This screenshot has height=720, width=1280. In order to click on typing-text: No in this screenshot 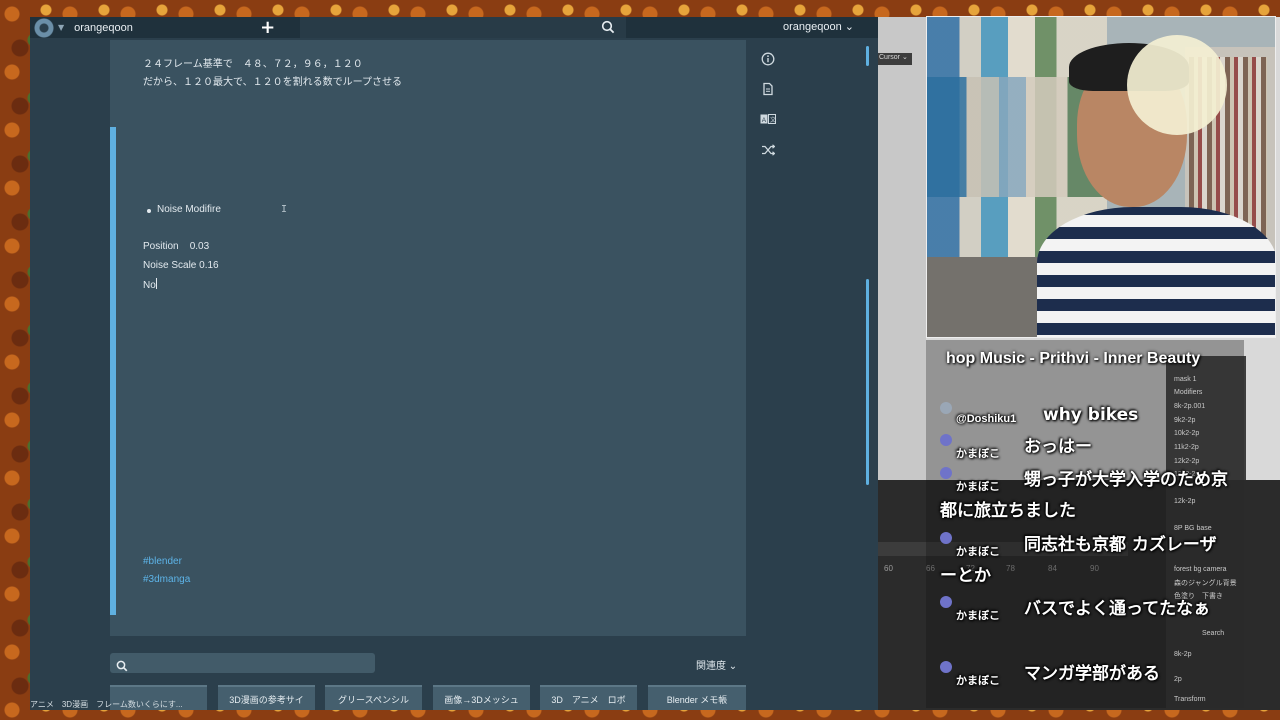, I will do `click(149, 285)`.